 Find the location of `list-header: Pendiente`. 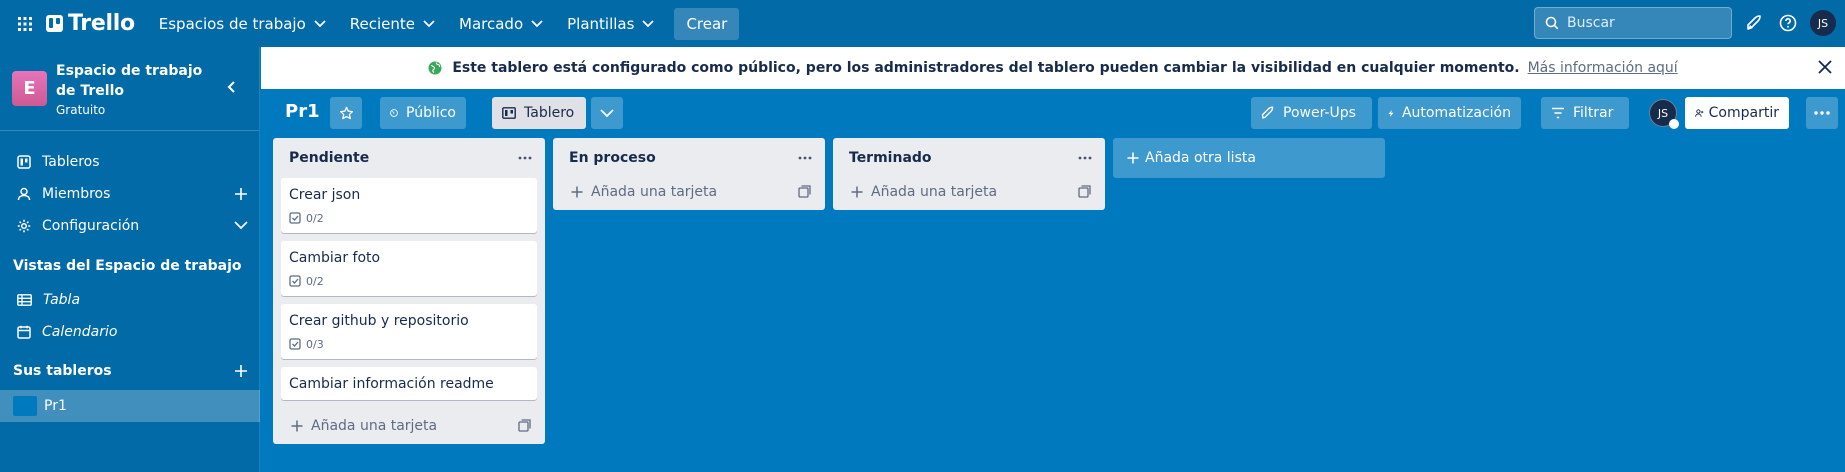

list-header: Pendiente is located at coordinates (409, 158).